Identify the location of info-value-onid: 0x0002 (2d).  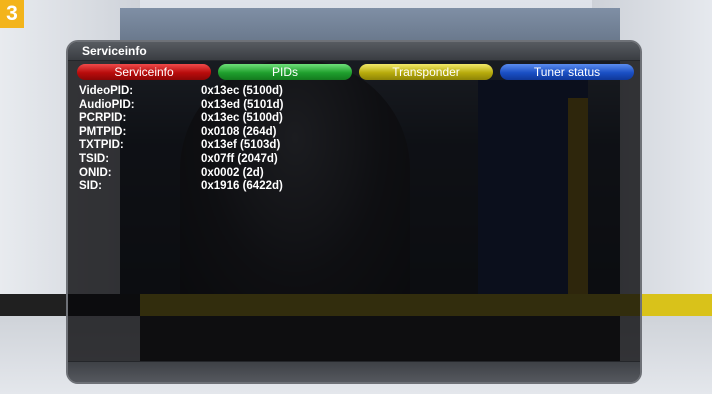
(232, 172).